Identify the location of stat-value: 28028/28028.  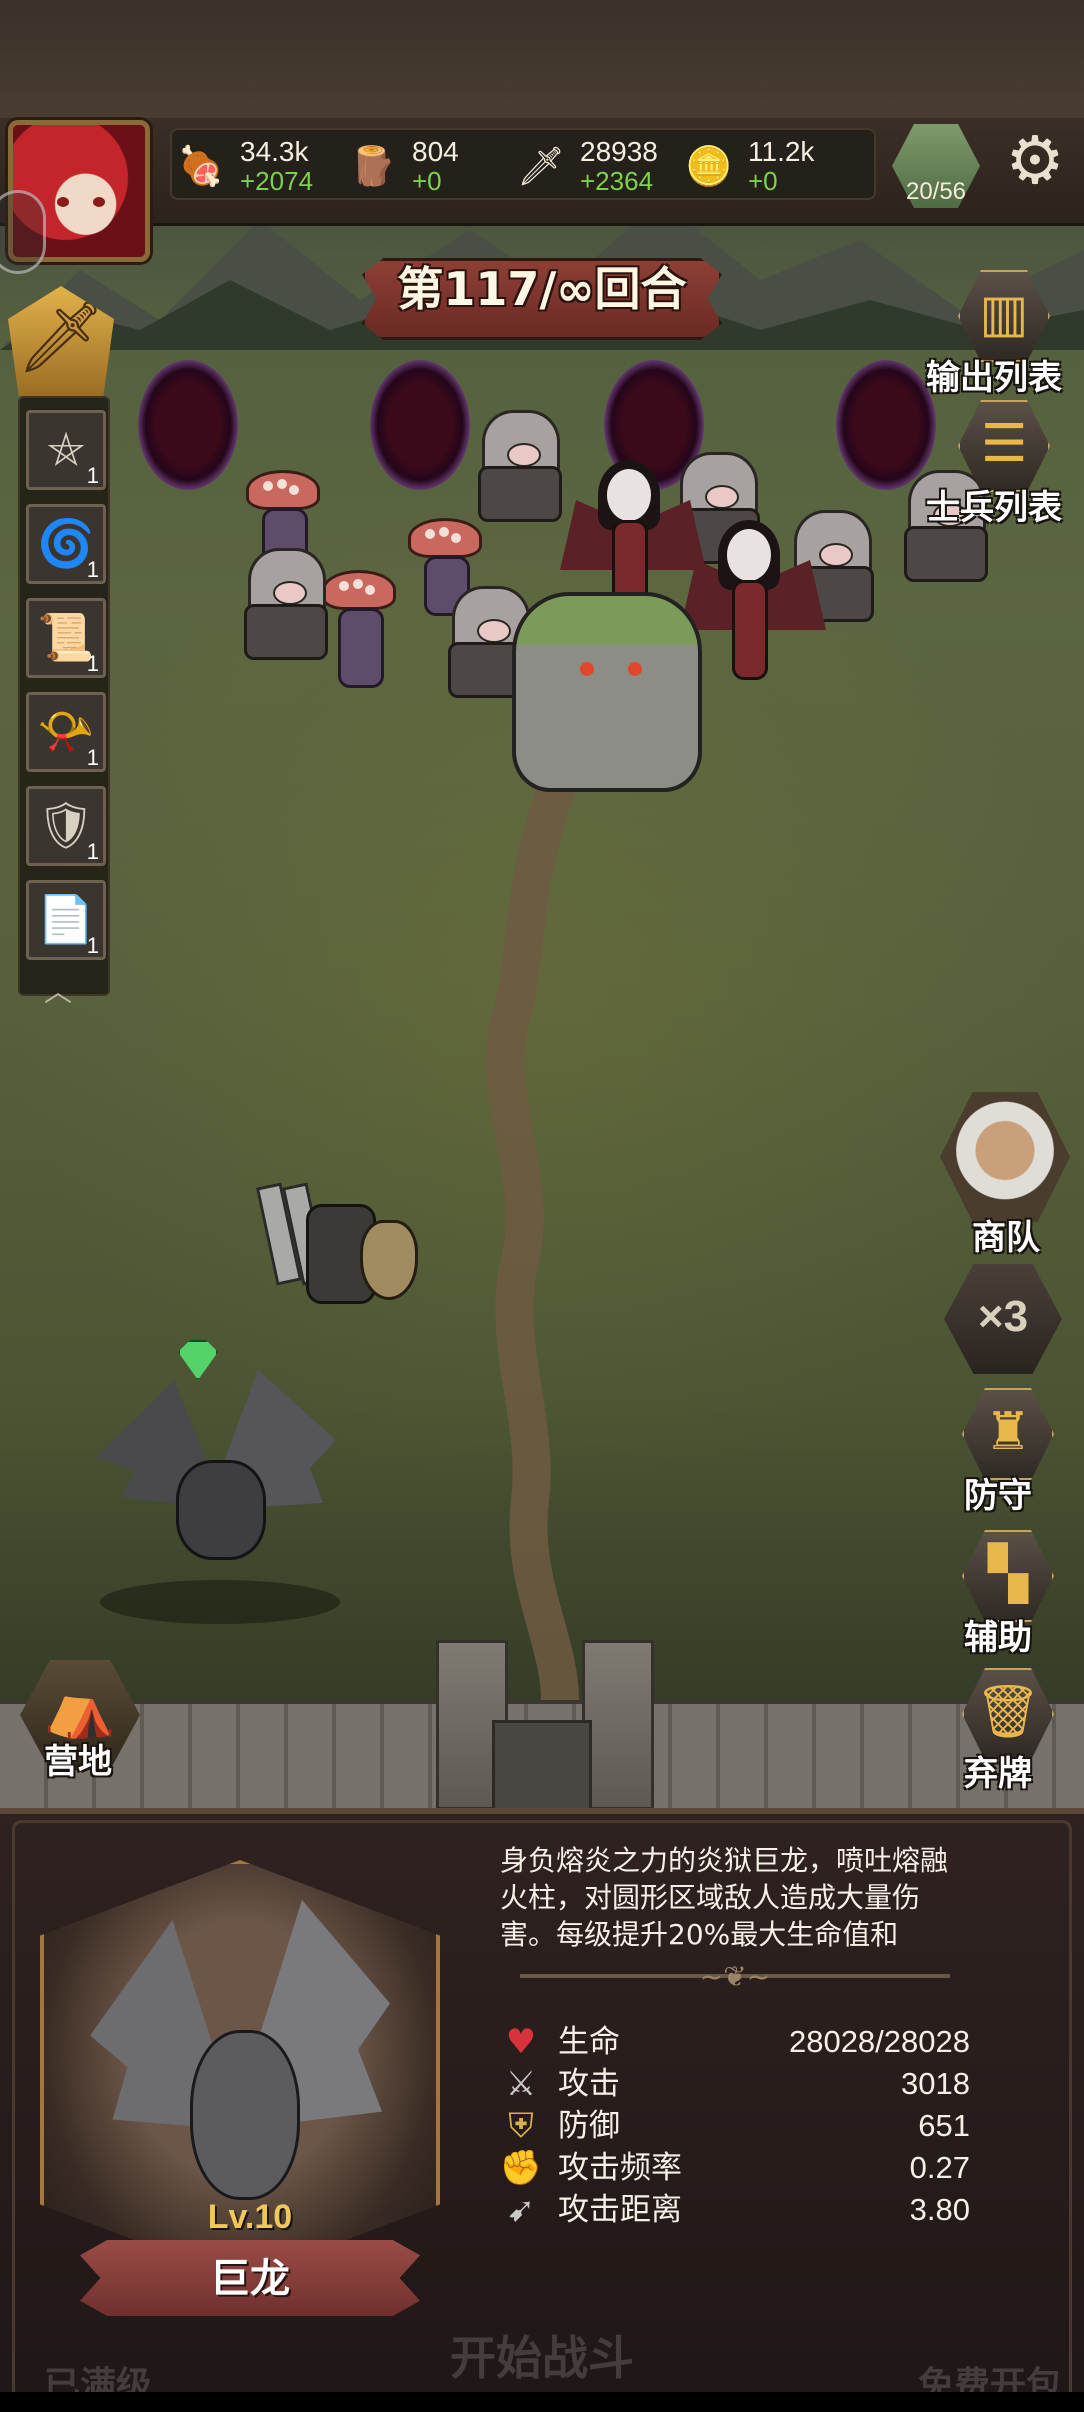
(879, 2041).